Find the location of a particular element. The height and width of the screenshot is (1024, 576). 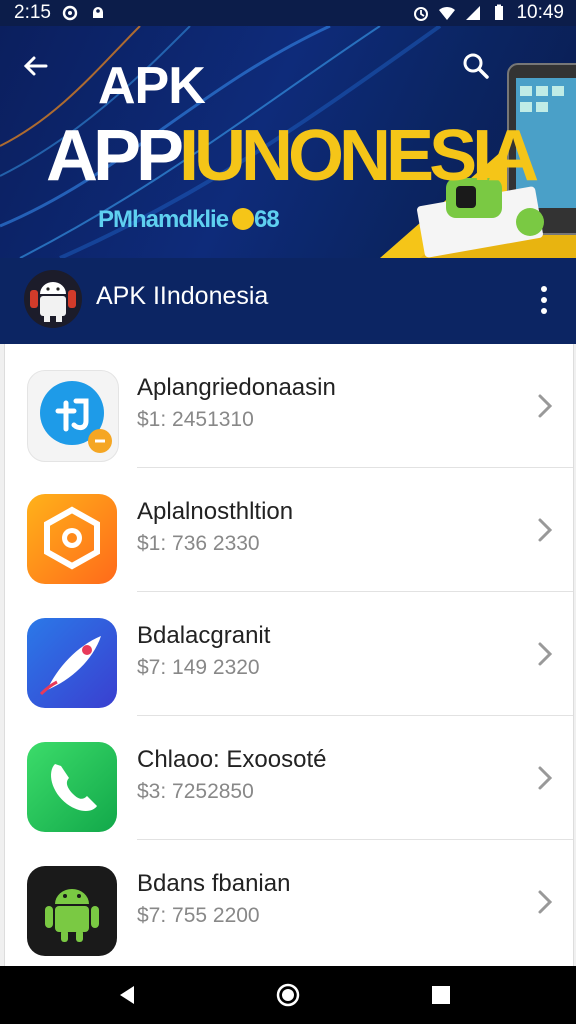

nav-recents-icon is located at coordinates (441, 995).